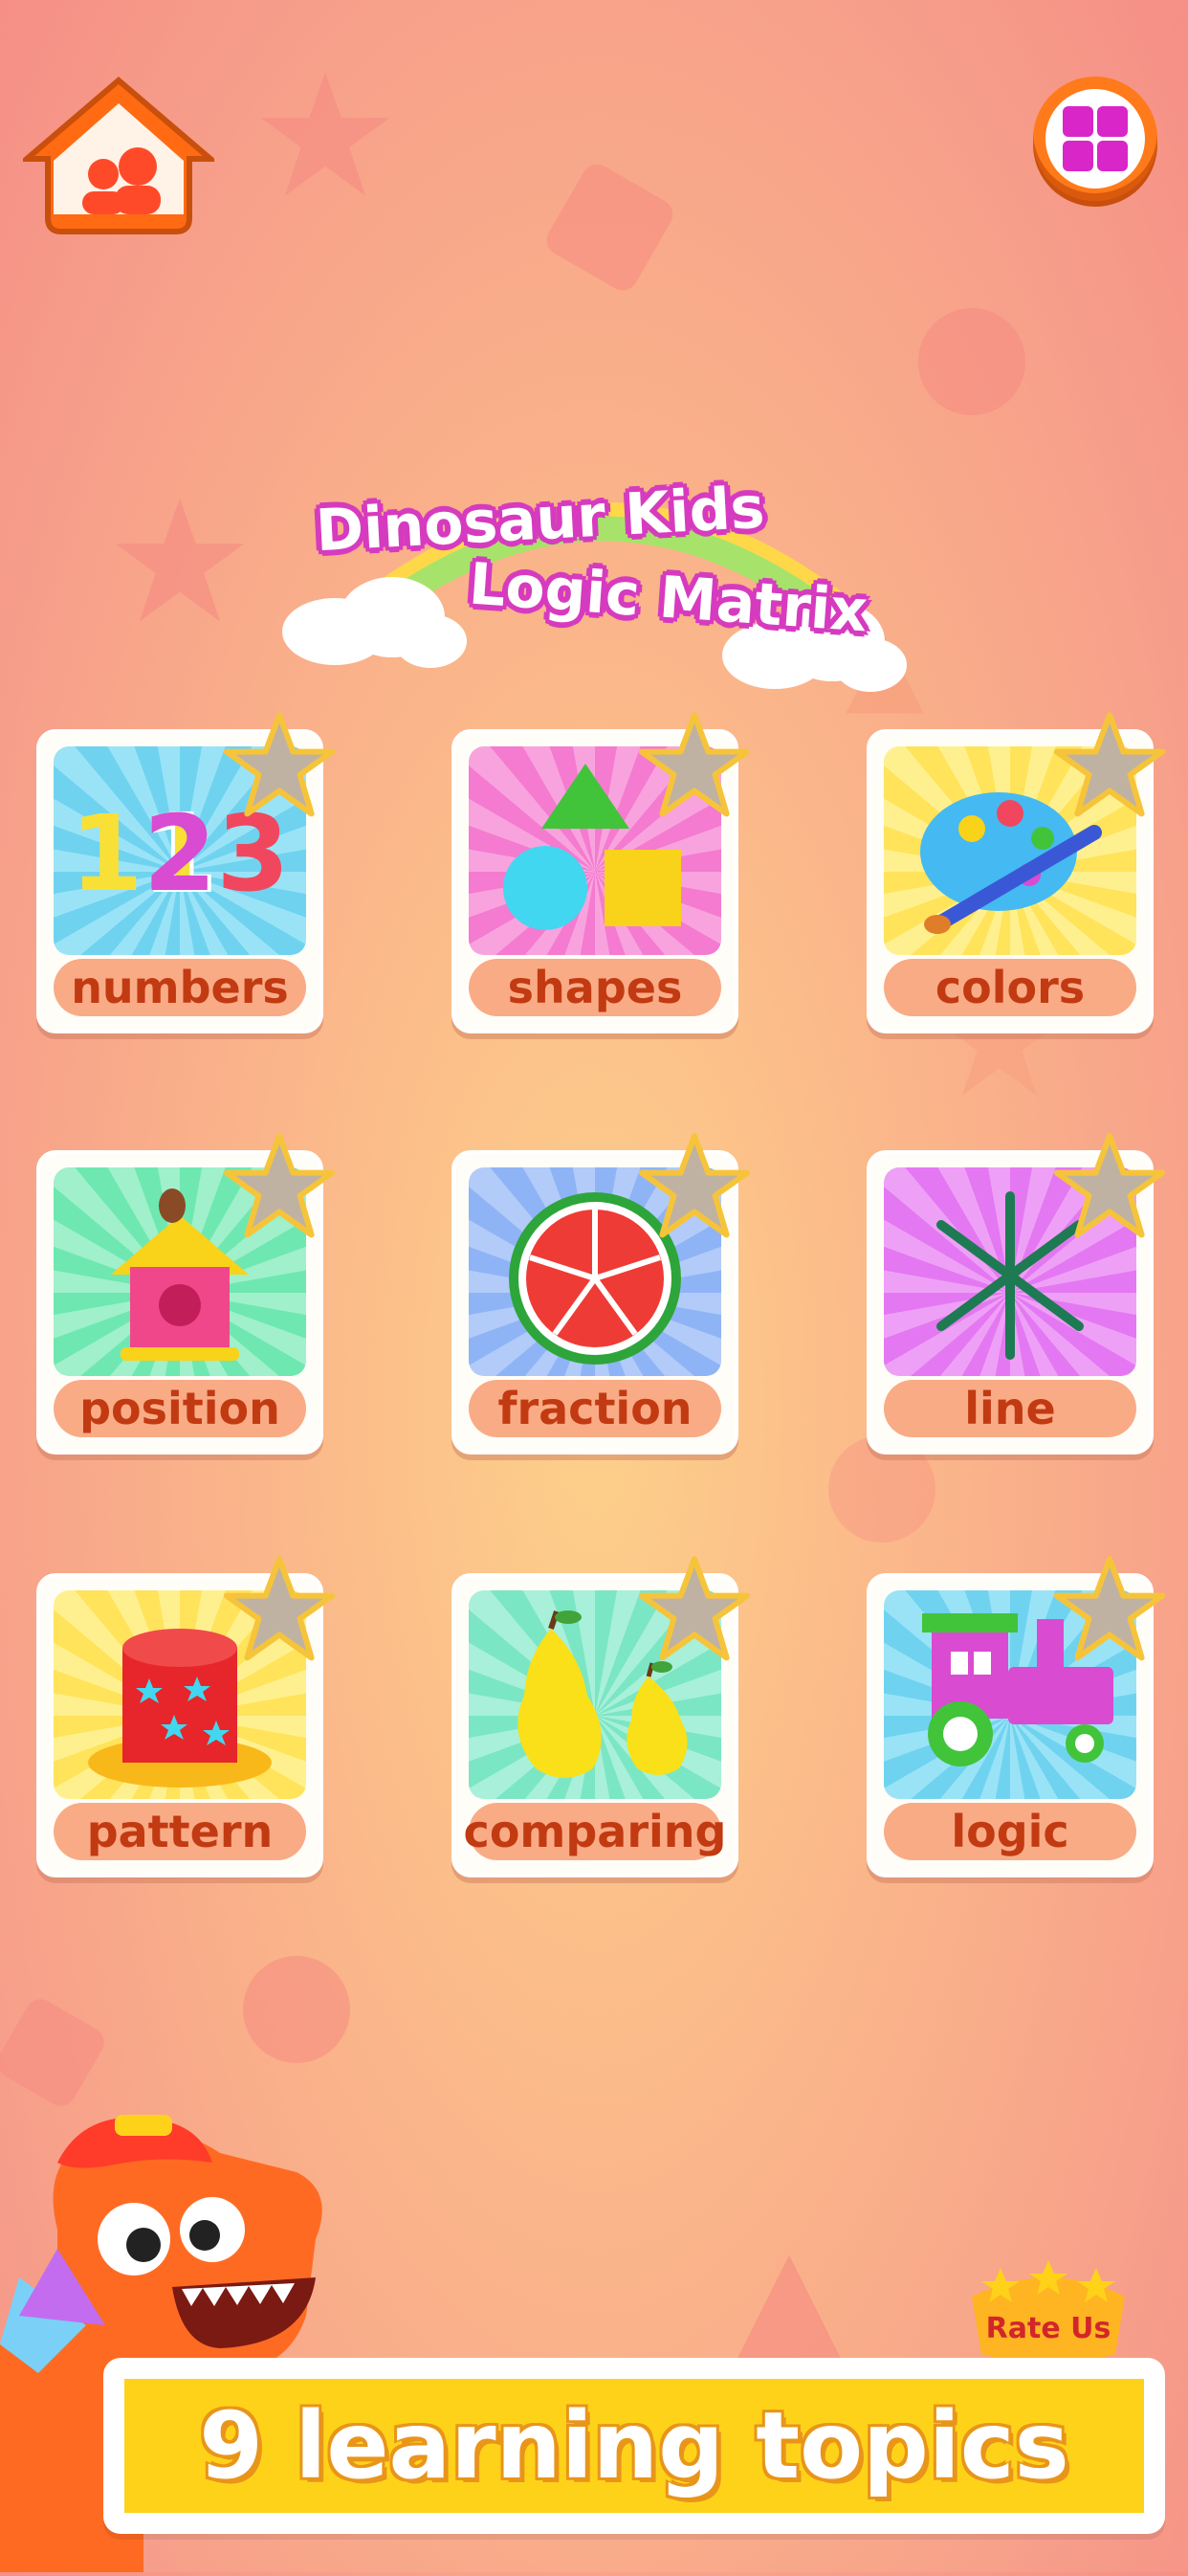  Describe the element at coordinates (118, 156) in the screenshot. I see `parents-home-button` at that location.